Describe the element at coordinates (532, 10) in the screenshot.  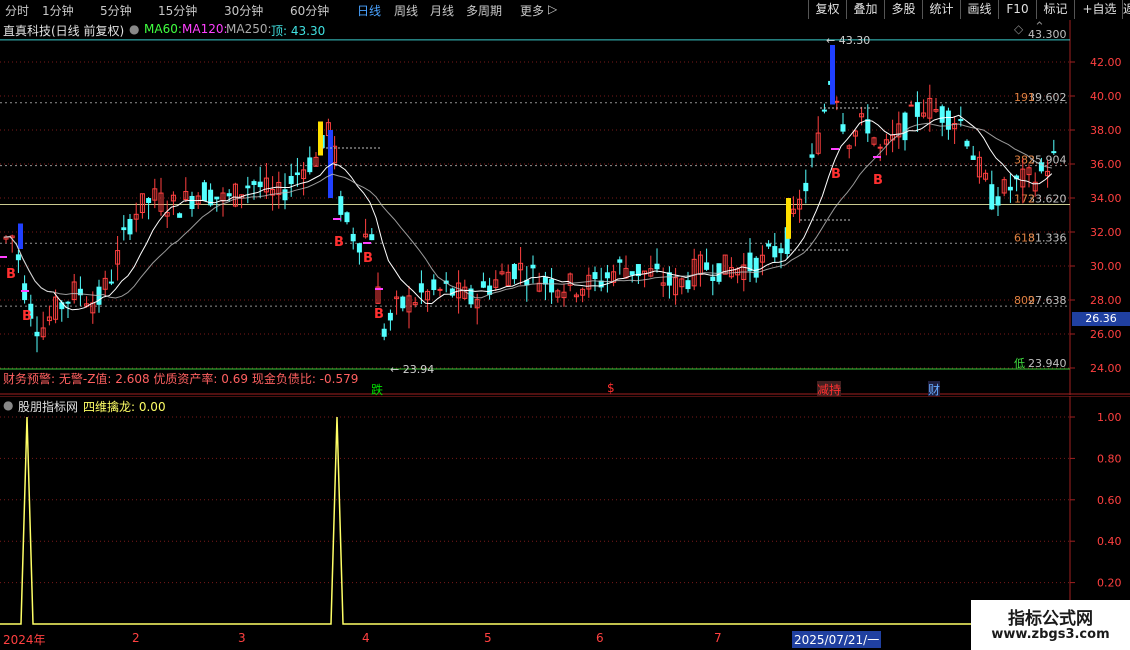
I see `period-tab-more: 更多` at that location.